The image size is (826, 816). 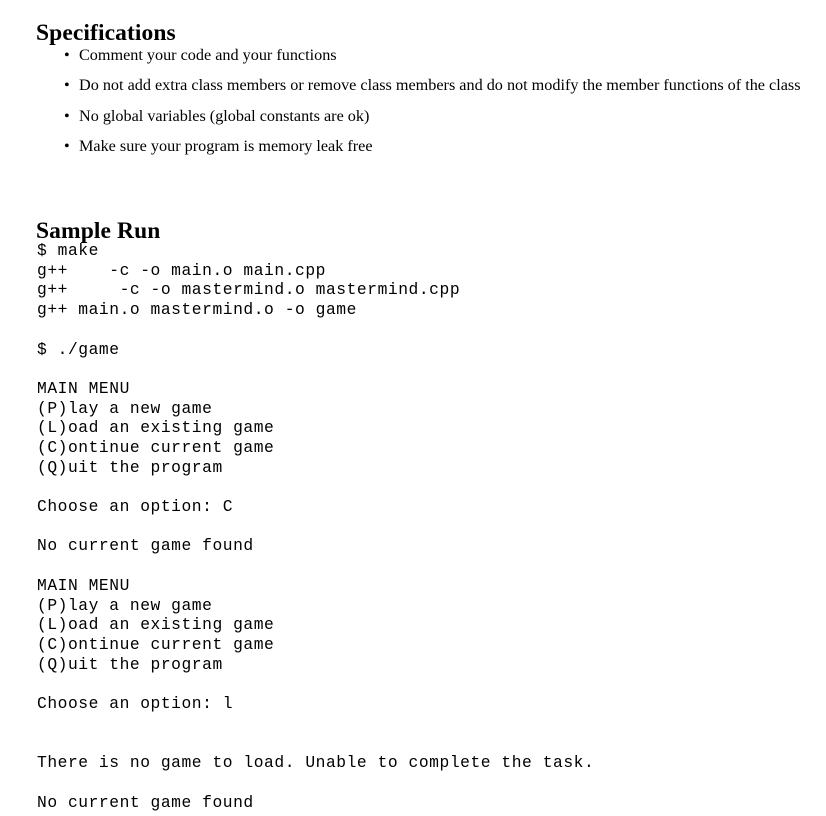 What do you see at coordinates (181, 270) in the screenshot?
I see `transcript-line: g++ -c -o main.o main.cpp` at bounding box center [181, 270].